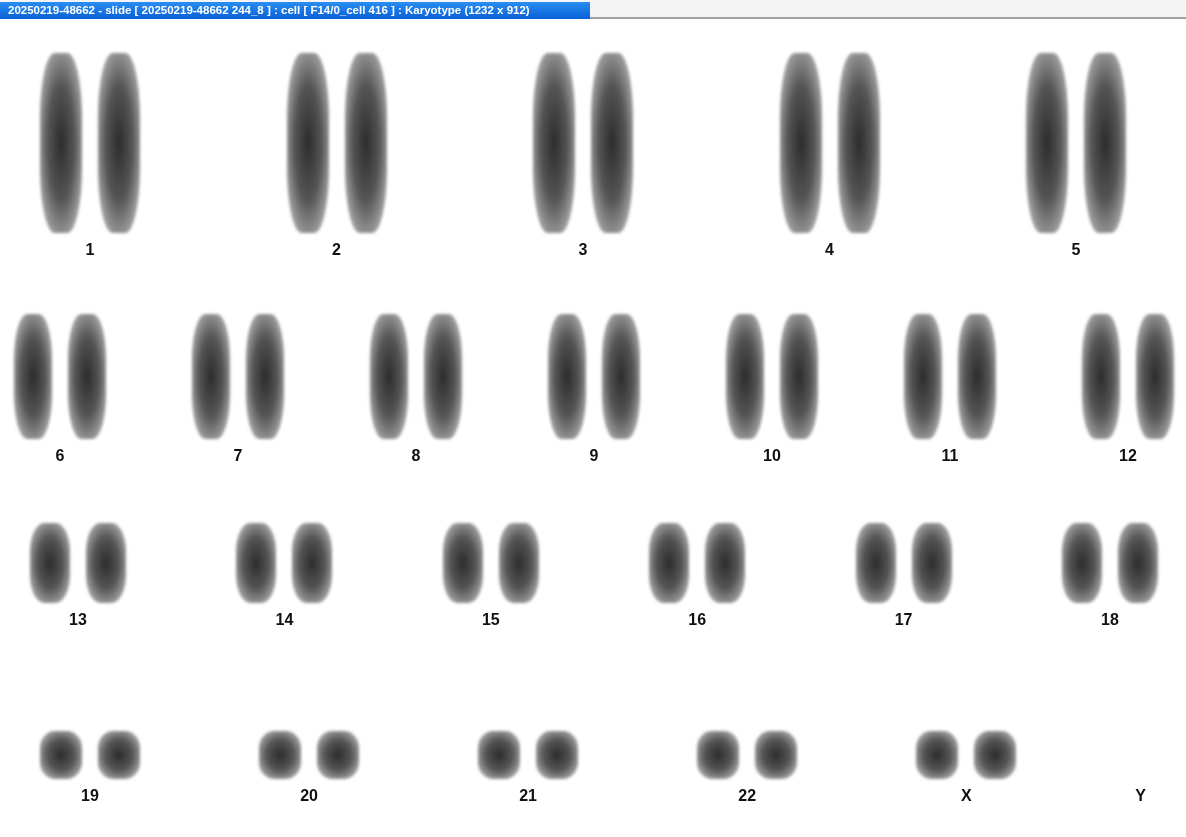 The width and height of the screenshot is (1186, 837). Describe the element at coordinates (295, 10) in the screenshot. I see `window-title: 20250219-48662 - slide [ 20250219-48662 244_8 ] : cell [ F14/0_cell 416 ] : Karyotype (1232 x 912)` at that location.